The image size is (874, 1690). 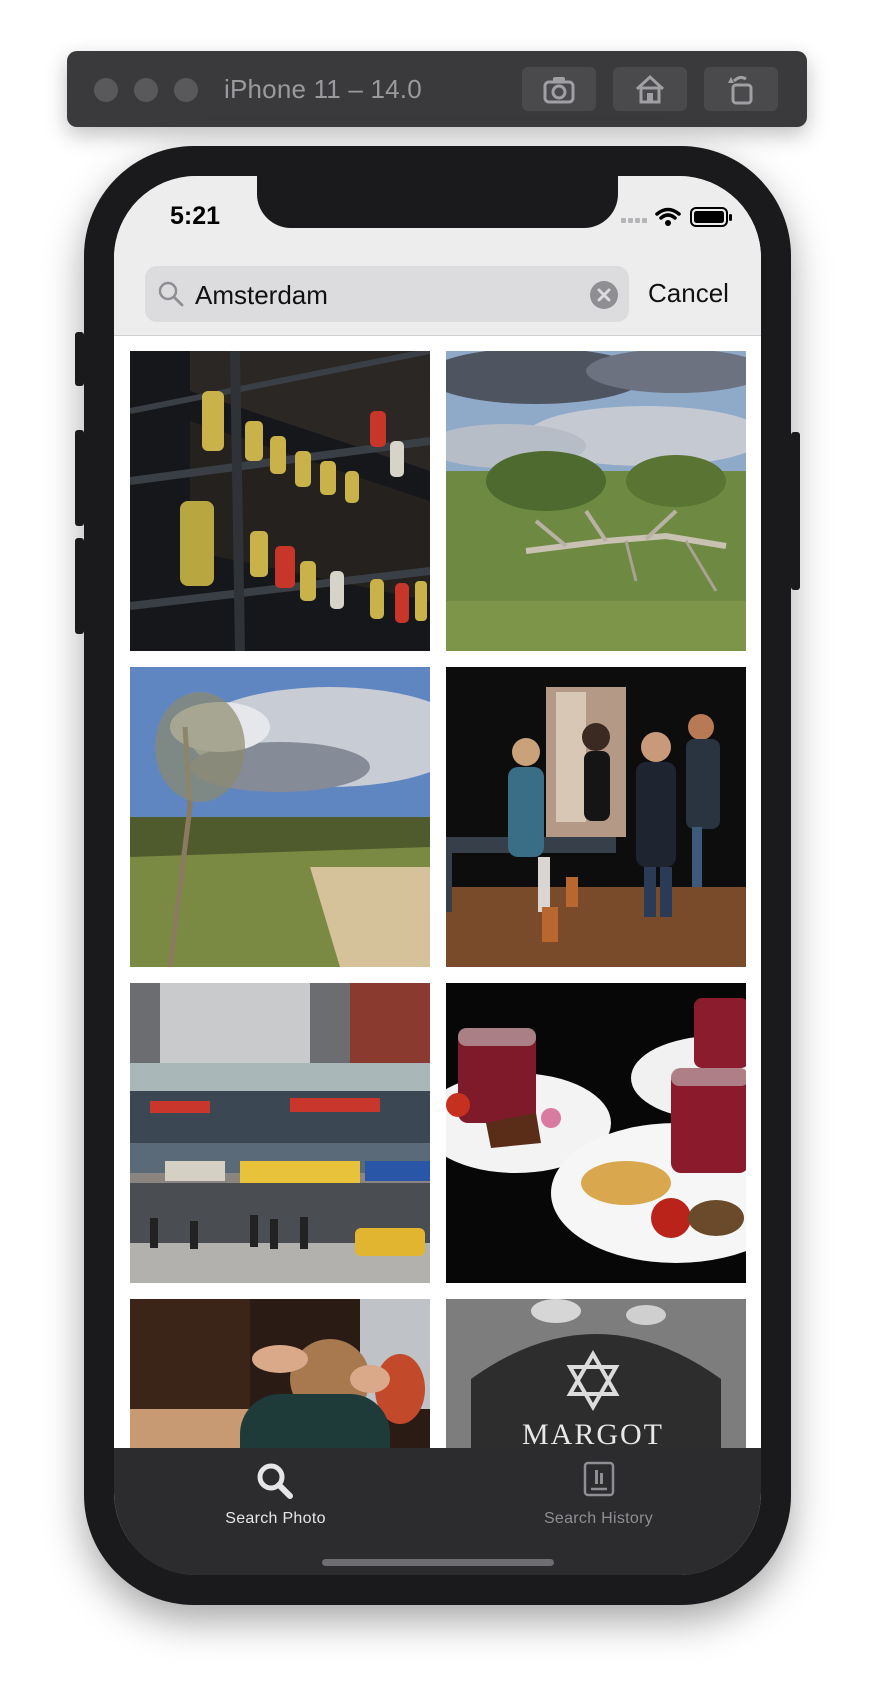 I want to click on camera-icon, so click(x=559, y=90).